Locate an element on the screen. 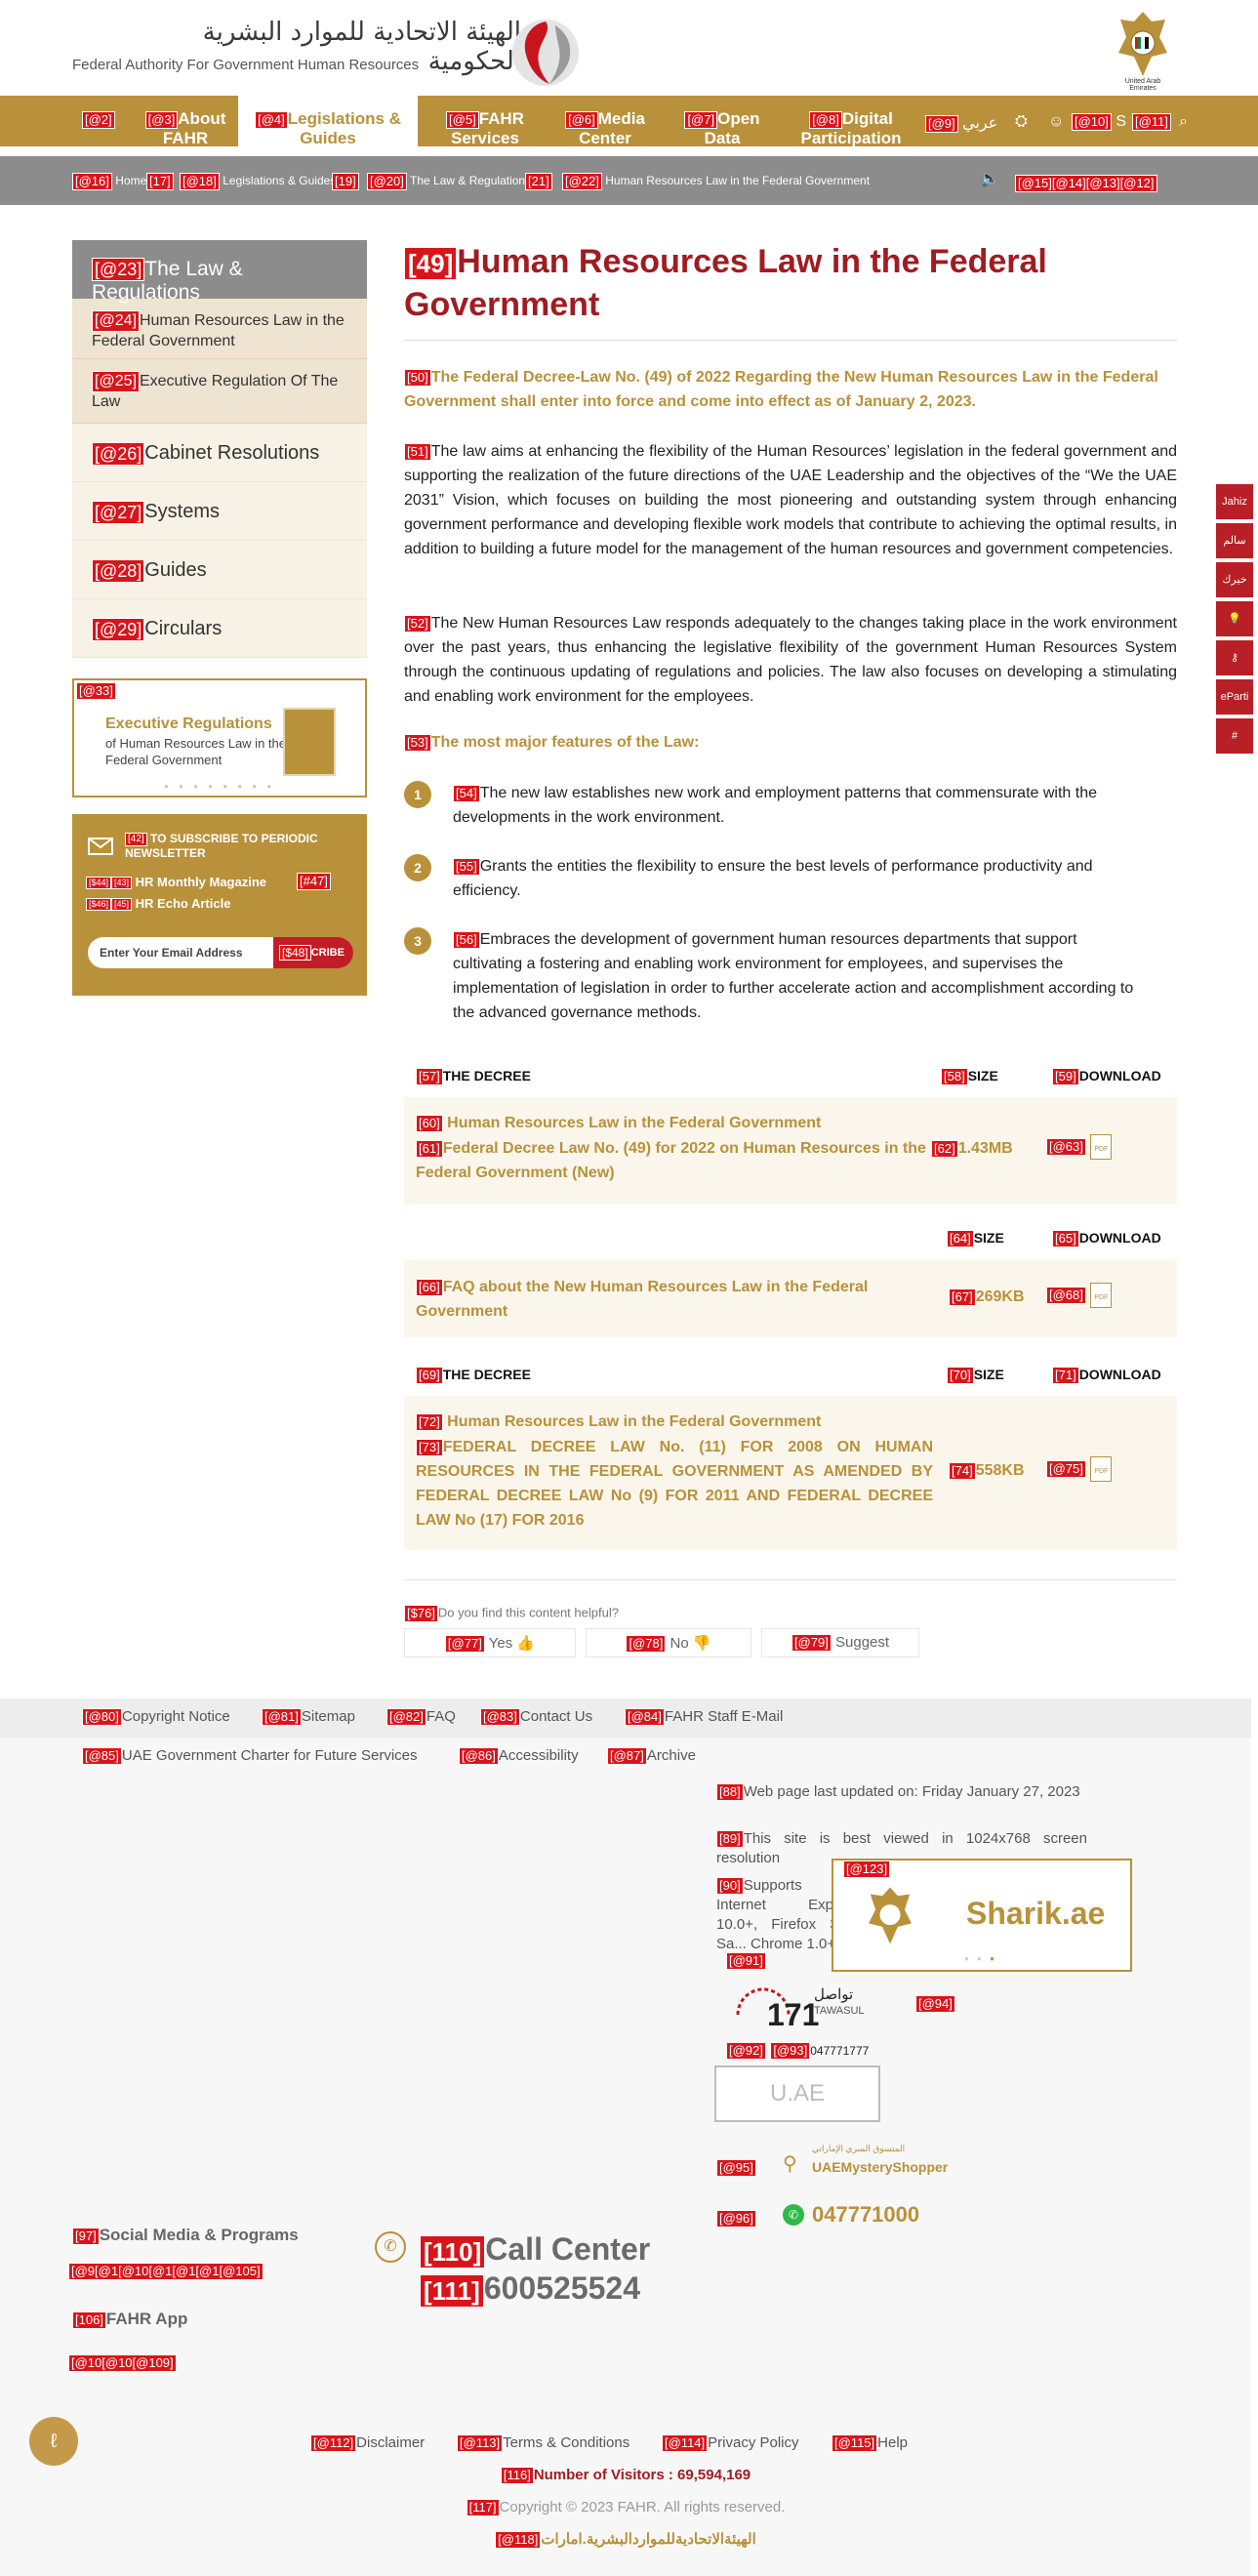  sidebar-item-guides: [@28] Guides is located at coordinates (219, 570).